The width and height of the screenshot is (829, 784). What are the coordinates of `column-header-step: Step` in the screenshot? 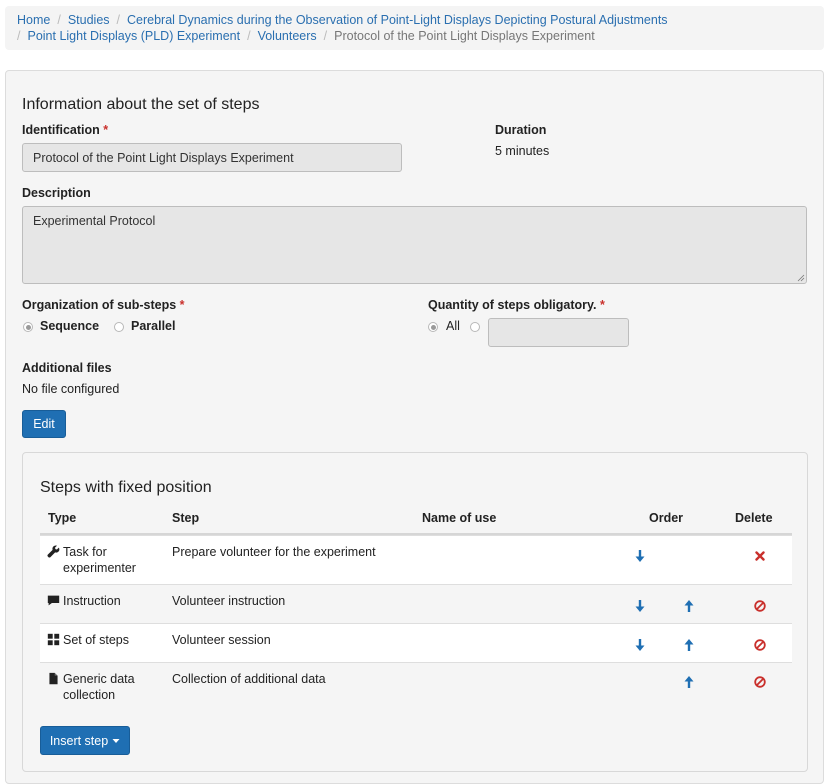 It's located at (186, 518).